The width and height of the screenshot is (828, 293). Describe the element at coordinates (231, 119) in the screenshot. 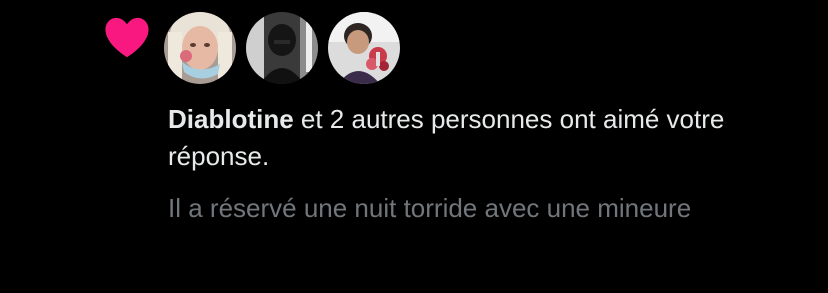

I see `liker-name: Diablotine` at that location.